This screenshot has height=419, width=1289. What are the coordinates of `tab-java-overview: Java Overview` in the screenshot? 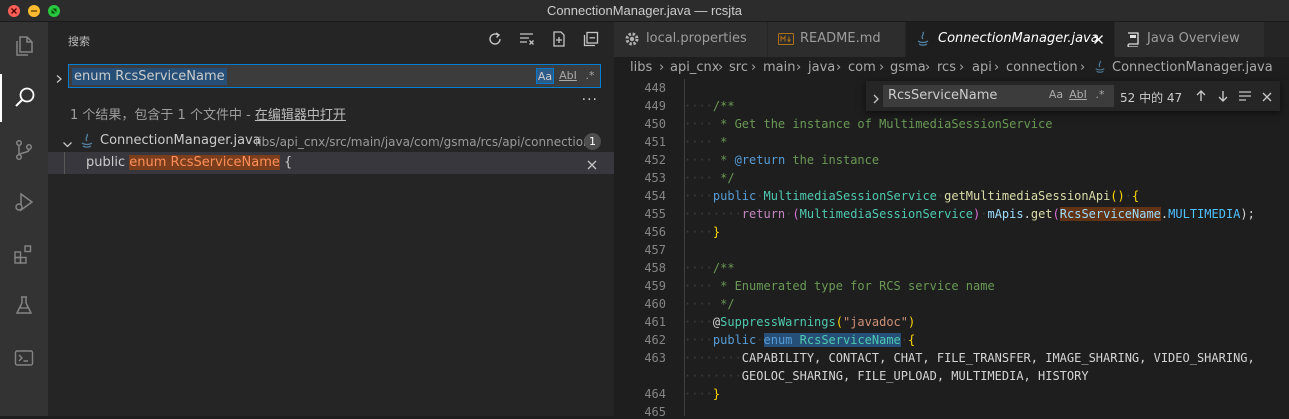 It's located at (1190, 39).